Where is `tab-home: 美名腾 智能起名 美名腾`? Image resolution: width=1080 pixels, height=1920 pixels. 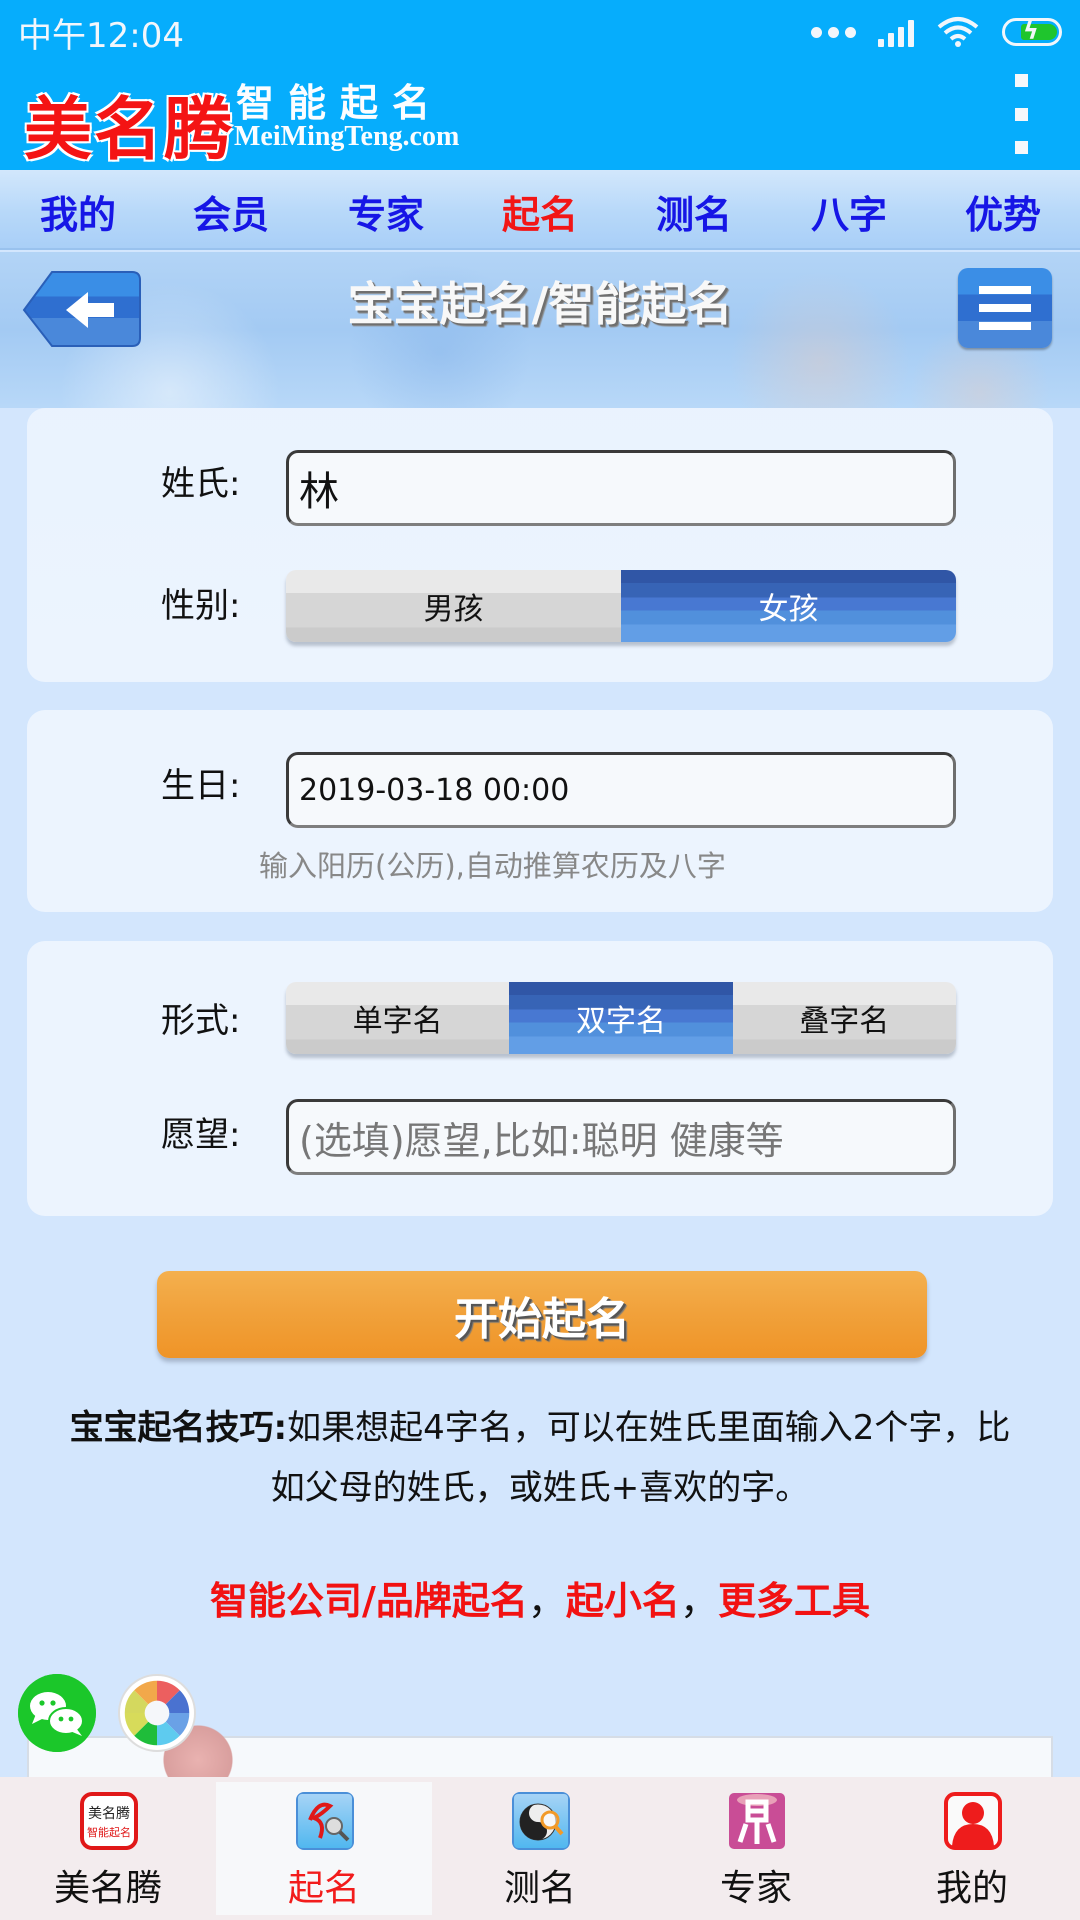
tab-home: 美名腾 智能起名 美名腾 is located at coordinates (108, 1848).